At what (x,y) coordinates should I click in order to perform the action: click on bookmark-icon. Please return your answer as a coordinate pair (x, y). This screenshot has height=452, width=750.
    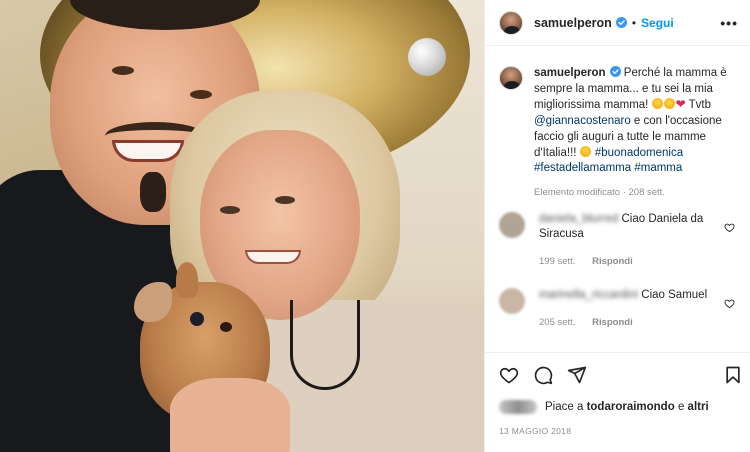
    Looking at the image, I should click on (733, 375).